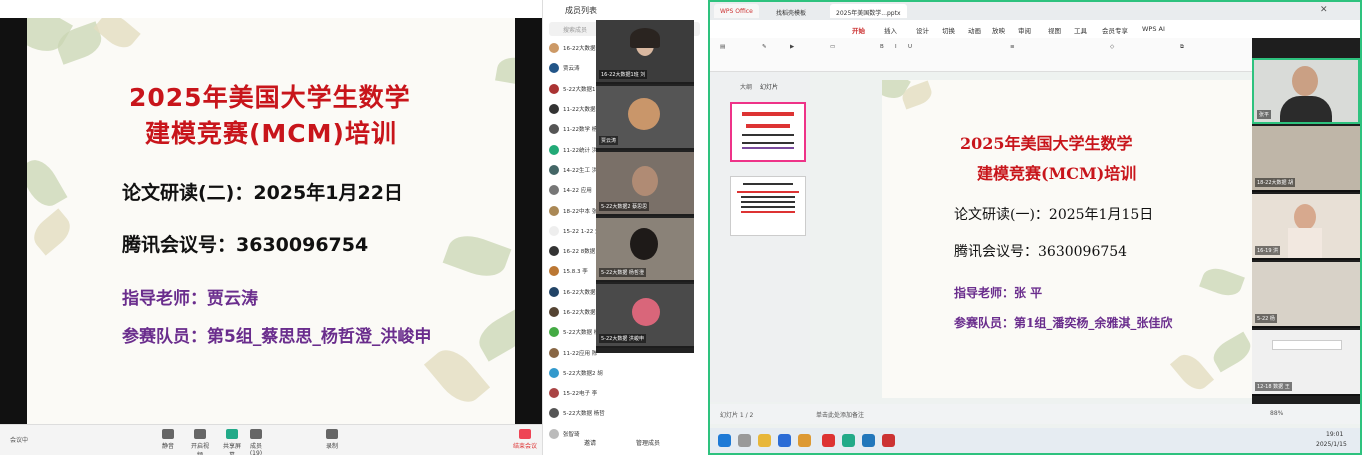  What do you see at coordinates (1012, 47) in the screenshot?
I see `align-icon: ≡` at bounding box center [1012, 47].